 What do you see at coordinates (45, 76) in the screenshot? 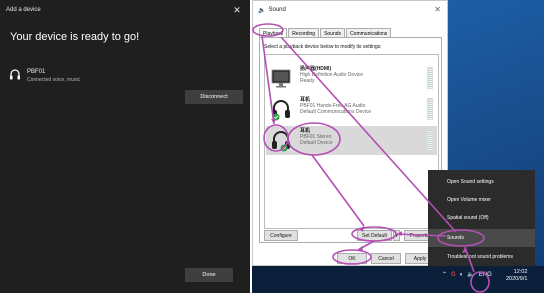
I see `paired-device: PBF01 Connected voice, music` at bounding box center [45, 76].